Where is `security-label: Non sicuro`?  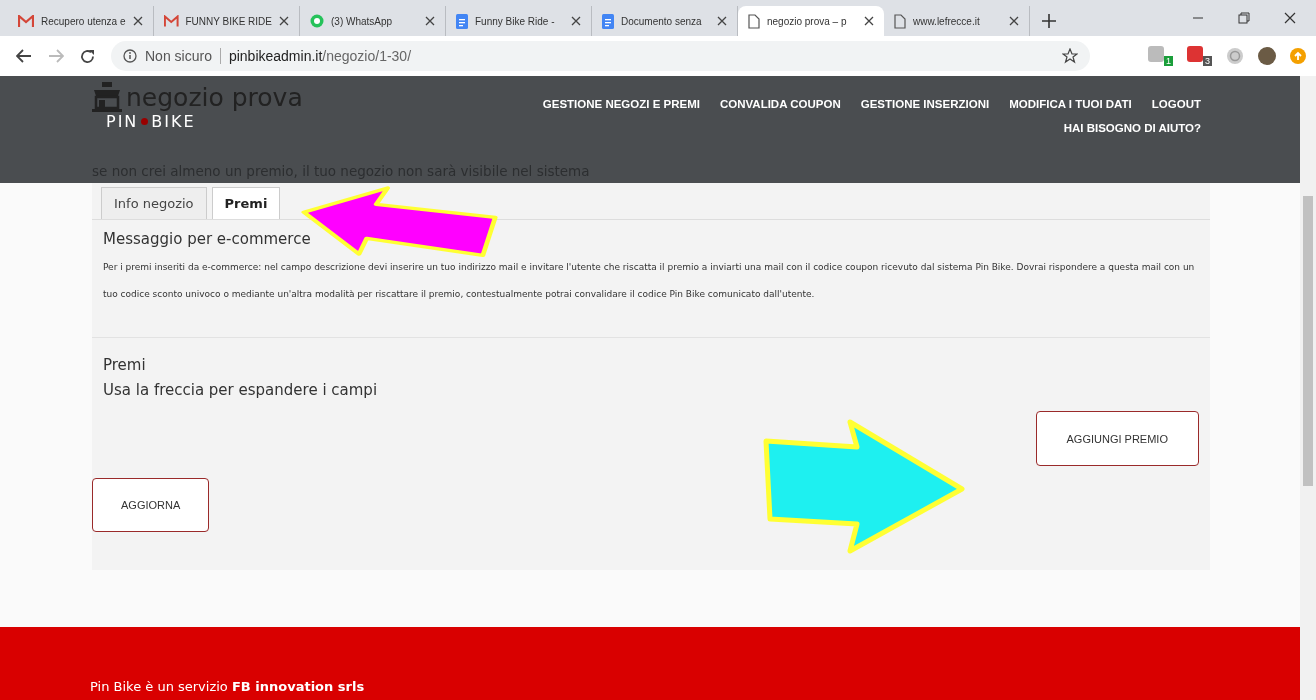 security-label: Non sicuro is located at coordinates (183, 56).